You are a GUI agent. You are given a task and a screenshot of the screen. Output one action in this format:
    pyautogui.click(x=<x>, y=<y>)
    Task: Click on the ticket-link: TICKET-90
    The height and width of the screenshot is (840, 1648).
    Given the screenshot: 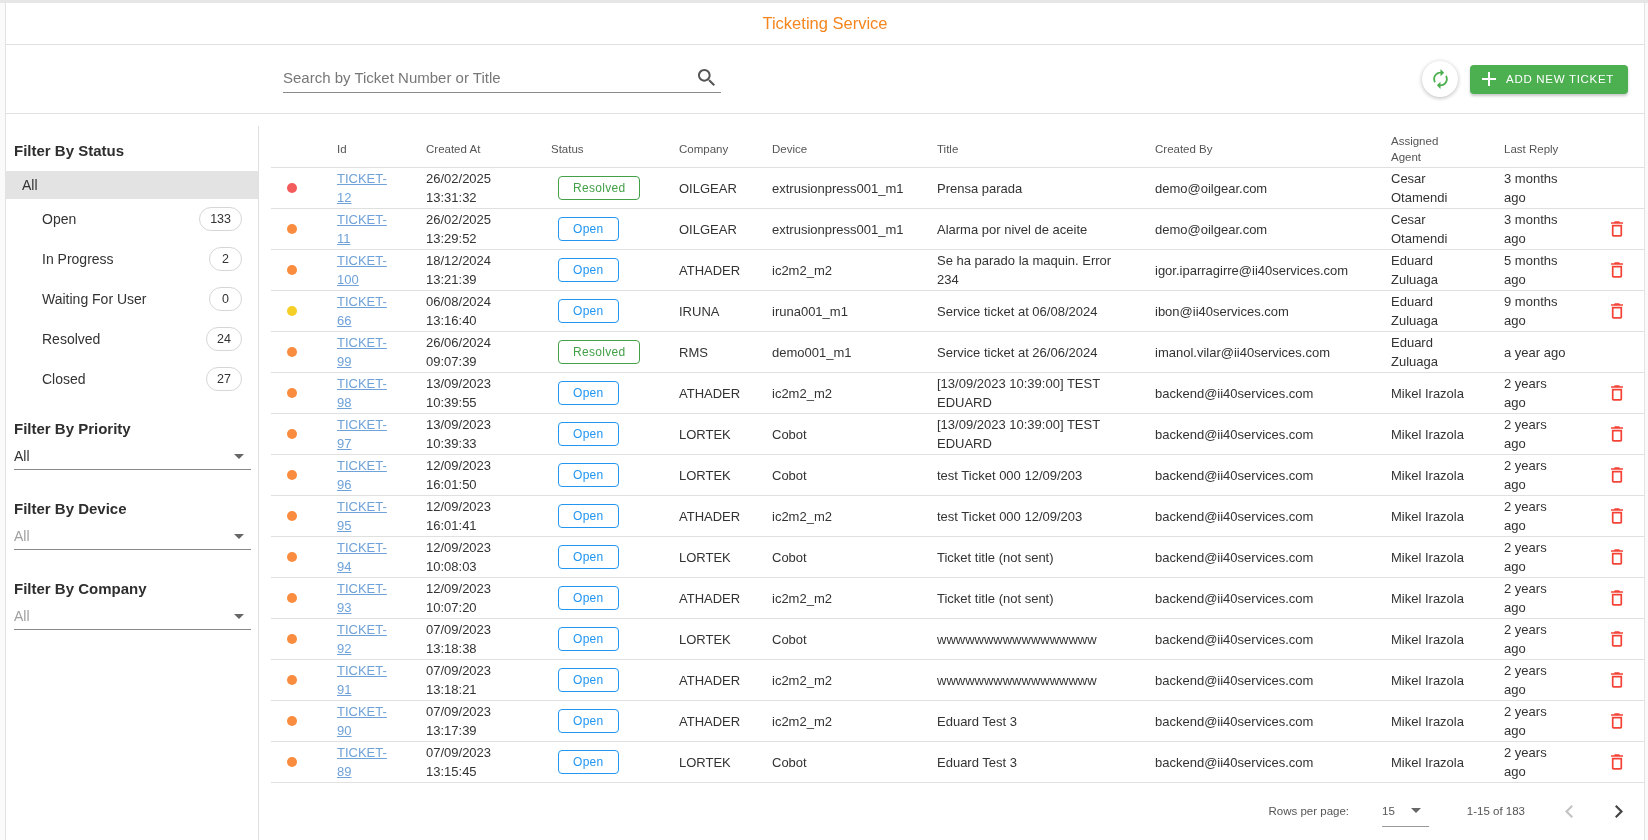 What is the action you would take?
    pyautogui.click(x=367, y=721)
    